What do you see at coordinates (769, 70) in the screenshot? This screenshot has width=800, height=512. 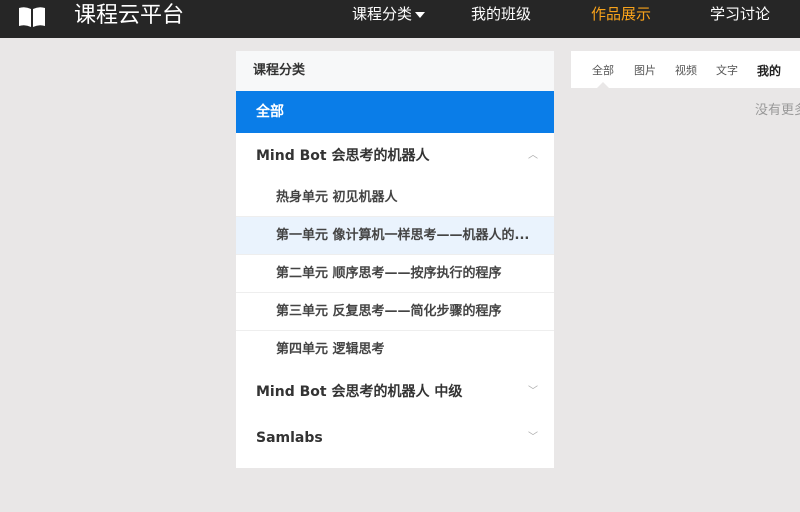 I see `tab-mine: 我的` at bounding box center [769, 70].